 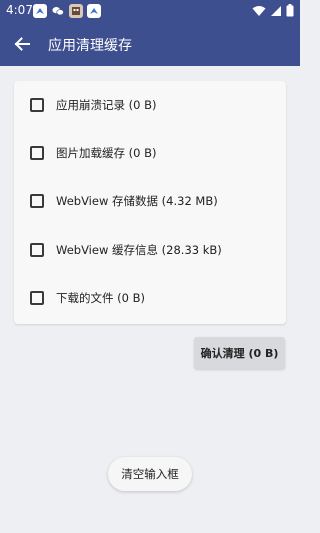 What do you see at coordinates (150, 44) in the screenshot?
I see `app-bar: 应用清理缓存` at bounding box center [150, 44].